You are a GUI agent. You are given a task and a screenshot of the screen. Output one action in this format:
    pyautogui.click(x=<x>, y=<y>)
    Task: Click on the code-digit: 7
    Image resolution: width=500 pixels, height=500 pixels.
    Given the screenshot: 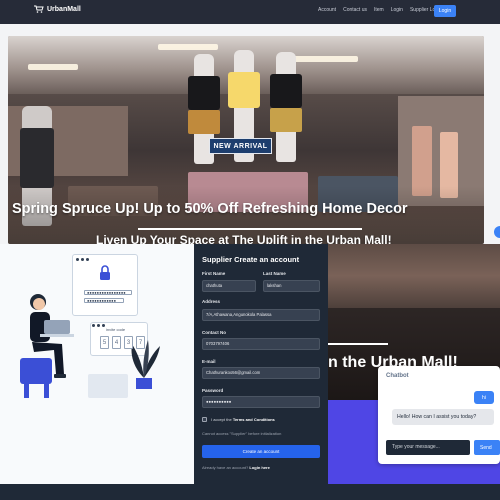 What is the action you would take?
    pyautogui.click(x=140, y=342)
    